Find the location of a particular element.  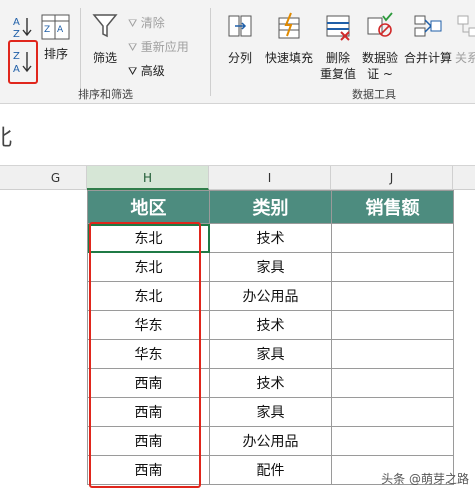

region-column-highlight is located at coordinates (145, 355).